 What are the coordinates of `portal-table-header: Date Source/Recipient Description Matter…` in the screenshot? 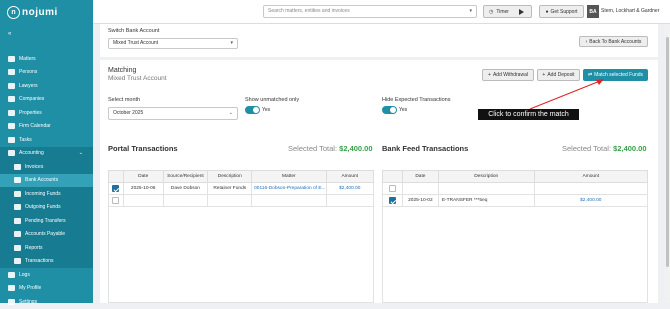 It's located at (241, 176).